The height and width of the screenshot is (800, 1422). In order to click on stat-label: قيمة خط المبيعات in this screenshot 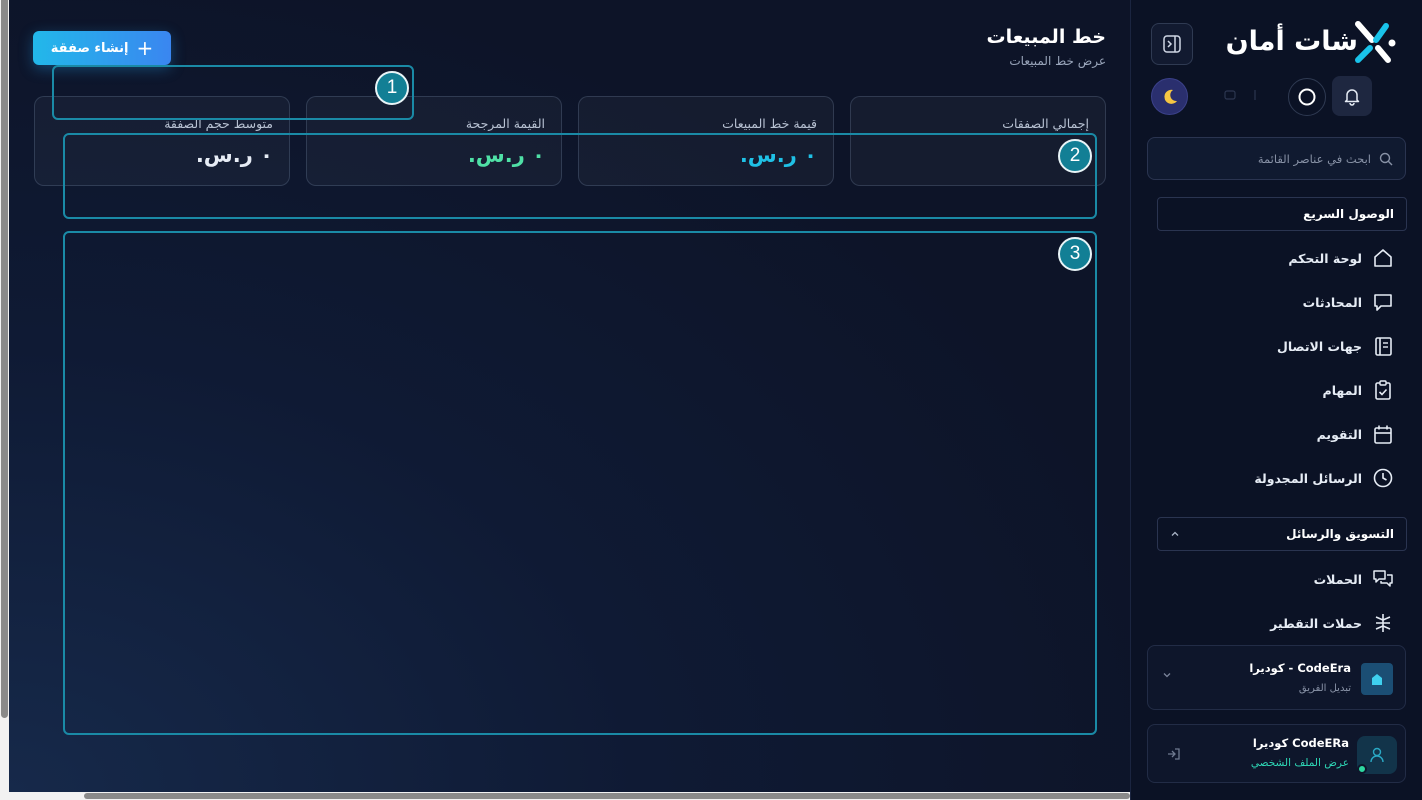, I will do `click(769, 123)`.